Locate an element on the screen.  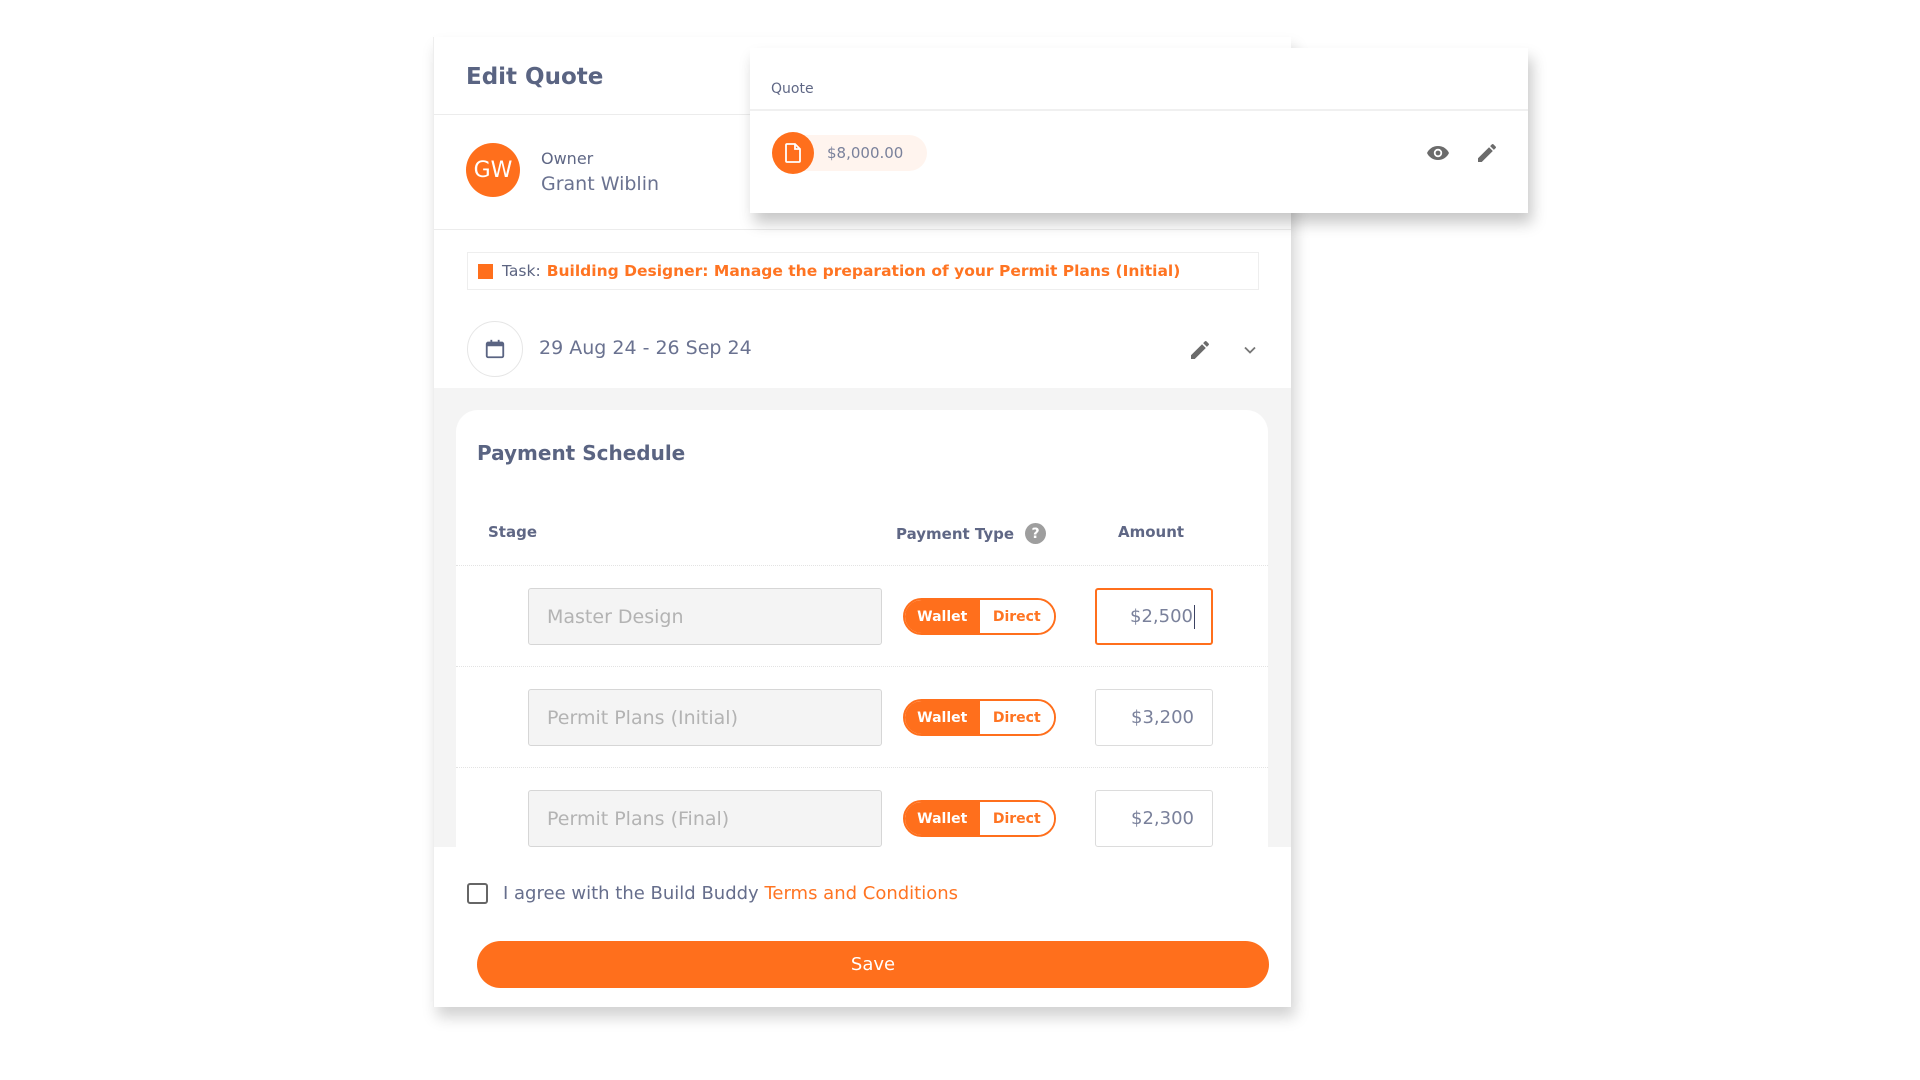
help-icon: ? is located at coordinates (1036, 533).